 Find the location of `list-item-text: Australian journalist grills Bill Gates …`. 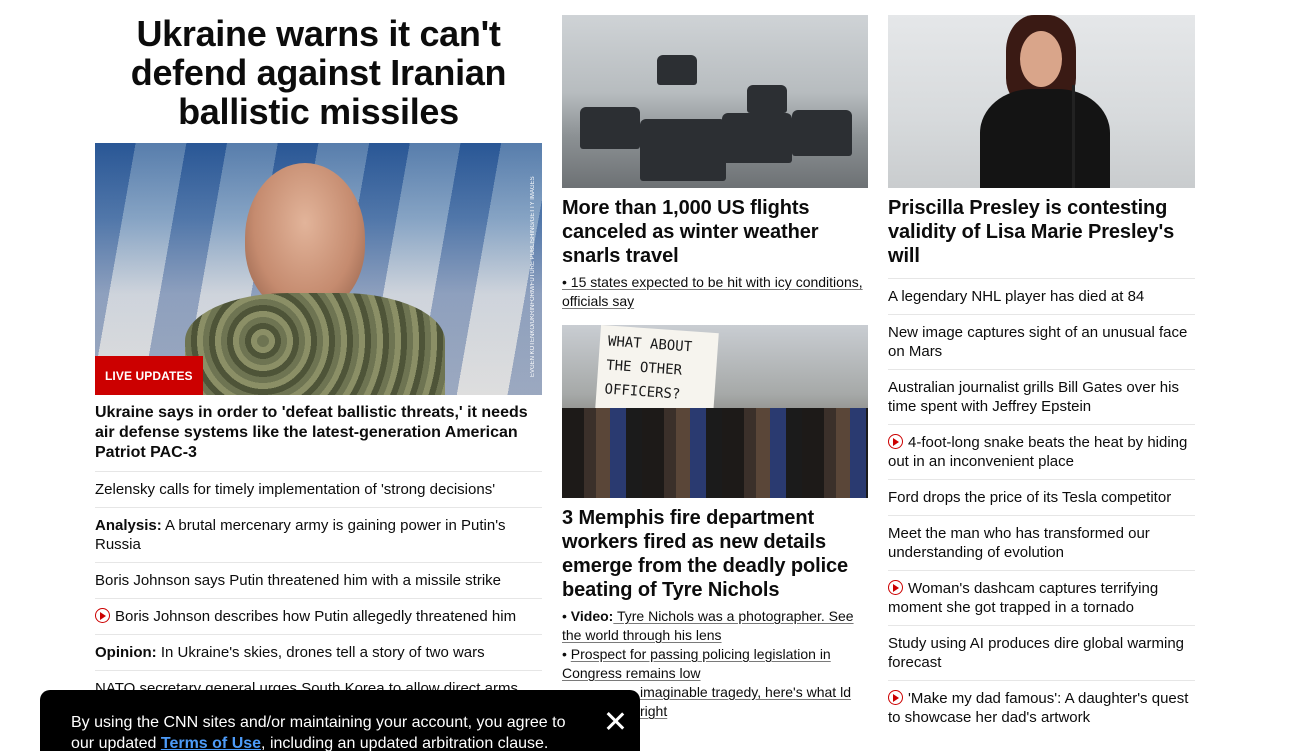

list-item-text: Australian journalist grills Bill Gates … is located at coordinates (1033, 397).